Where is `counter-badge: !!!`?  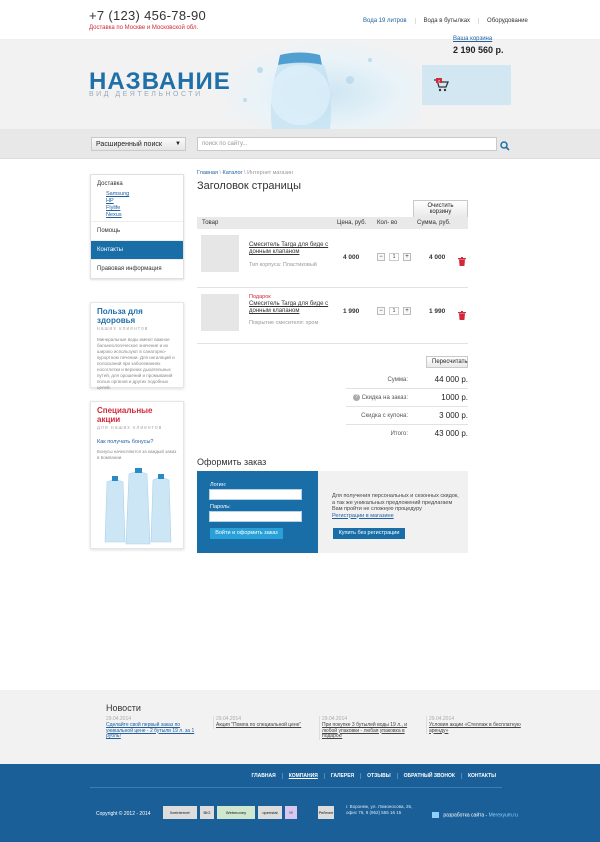 counter-badge: !!! is located at coordinates (291, 812).